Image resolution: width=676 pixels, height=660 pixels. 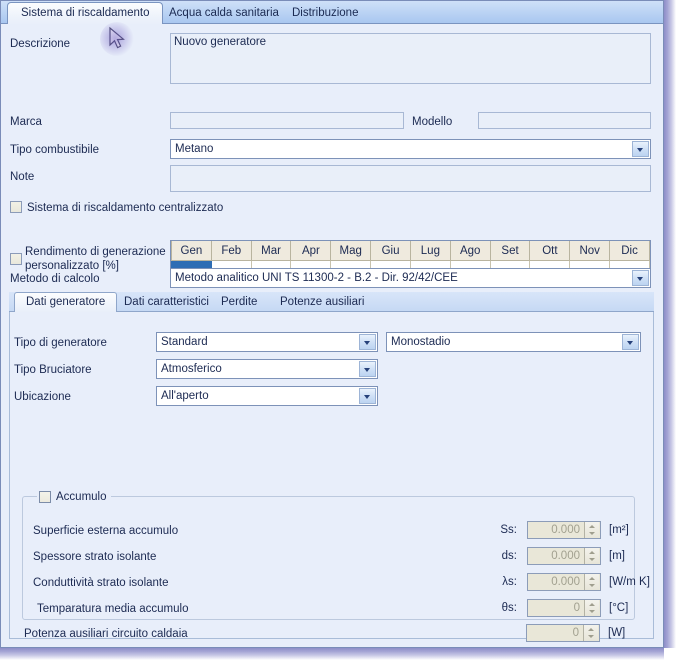 I want to click on superficie-symbol: Ss:, so click(x=508, y=530).